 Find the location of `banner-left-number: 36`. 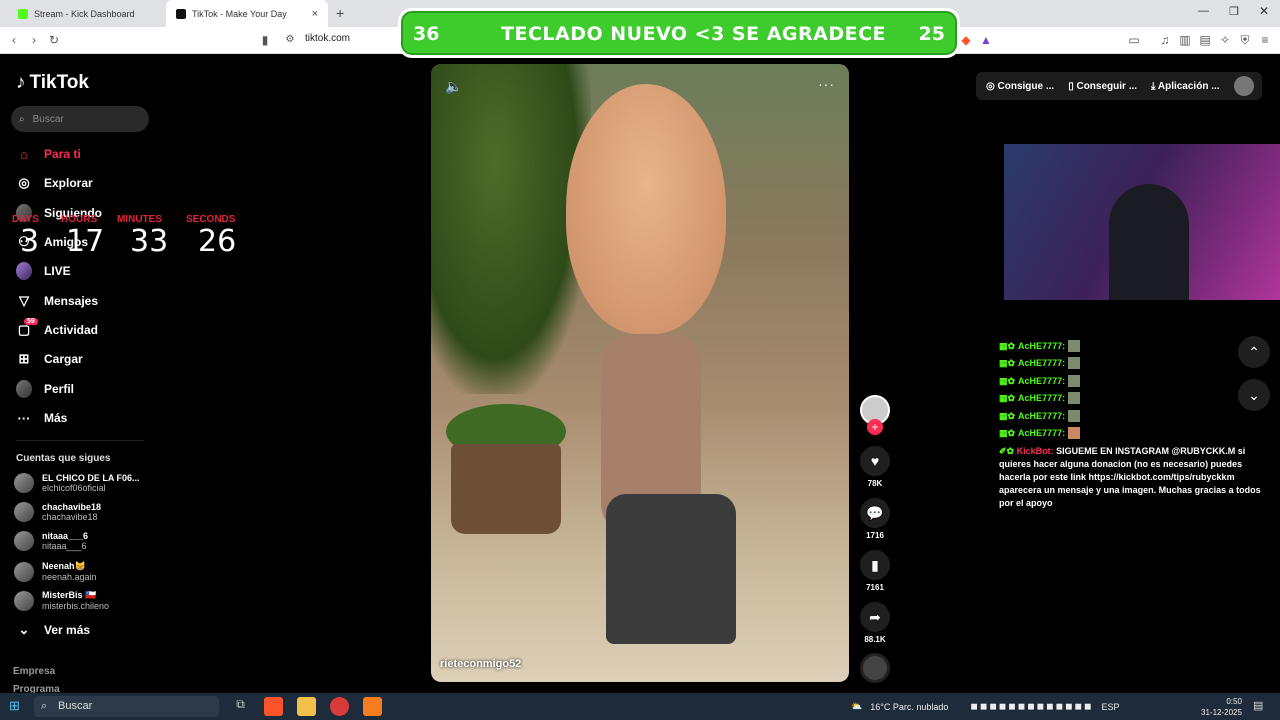

banner-left-number: 36 is located at coordinates (426, 34).